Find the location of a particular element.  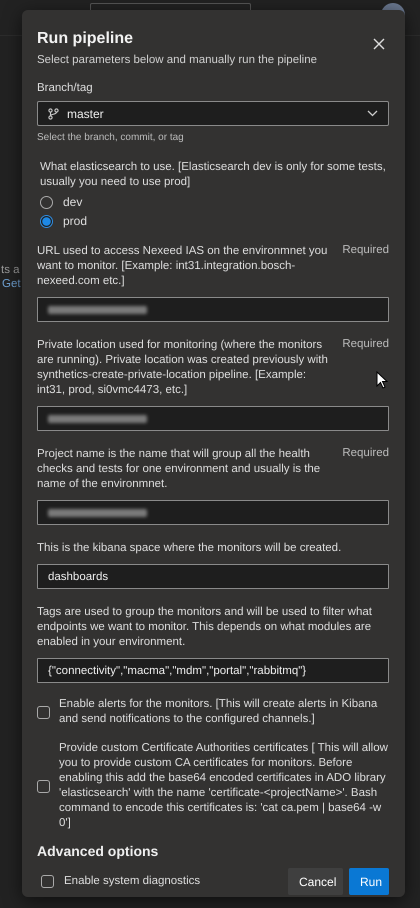

checkbox-label: Enable alerts for the monitors. [This will create alerts in Kibana and send notifications to the configured channels.] is located at coordinates (218, 712).